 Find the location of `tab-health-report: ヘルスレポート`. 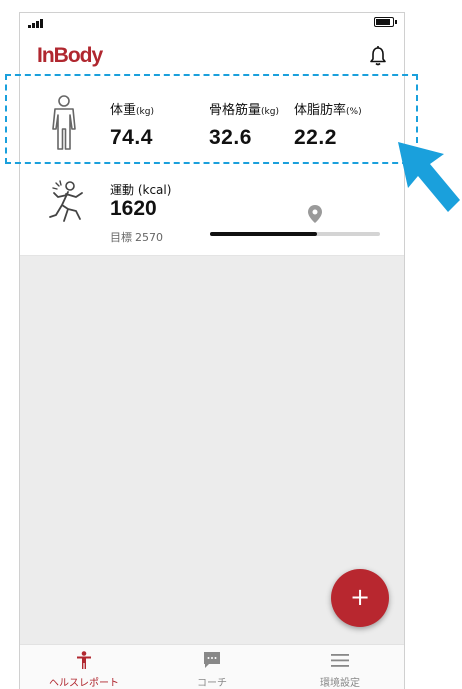

tab-health-report: ヘルスレポート is located at coordinates (84, 667).